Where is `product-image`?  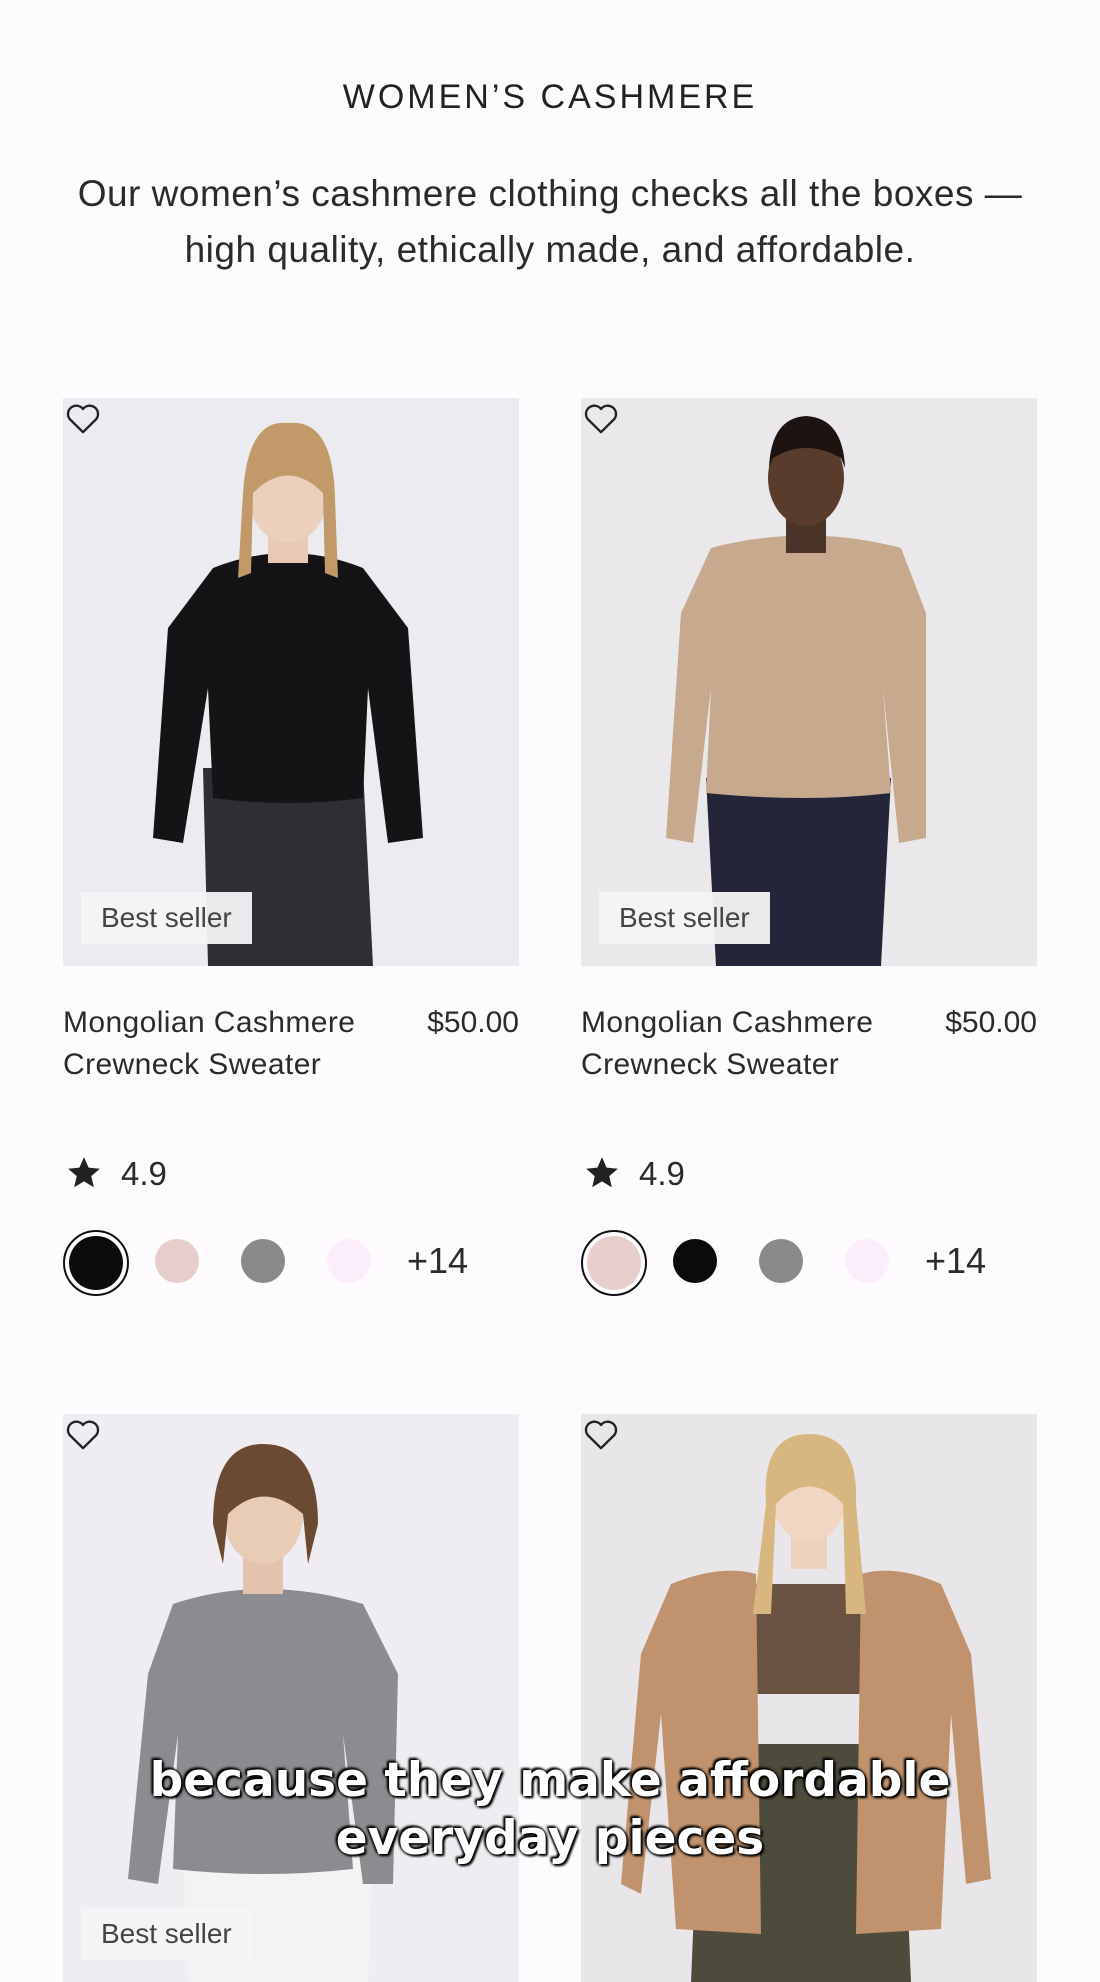
product-image is located at coordinates (809, 1698).